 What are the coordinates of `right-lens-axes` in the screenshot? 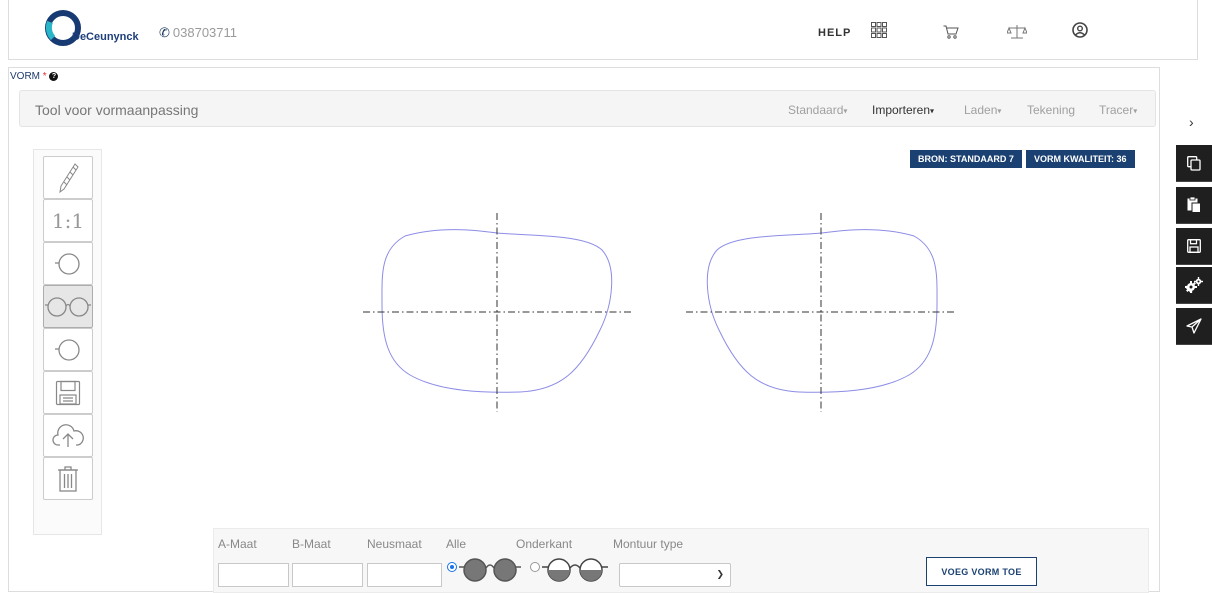 It's located at (820, 312).